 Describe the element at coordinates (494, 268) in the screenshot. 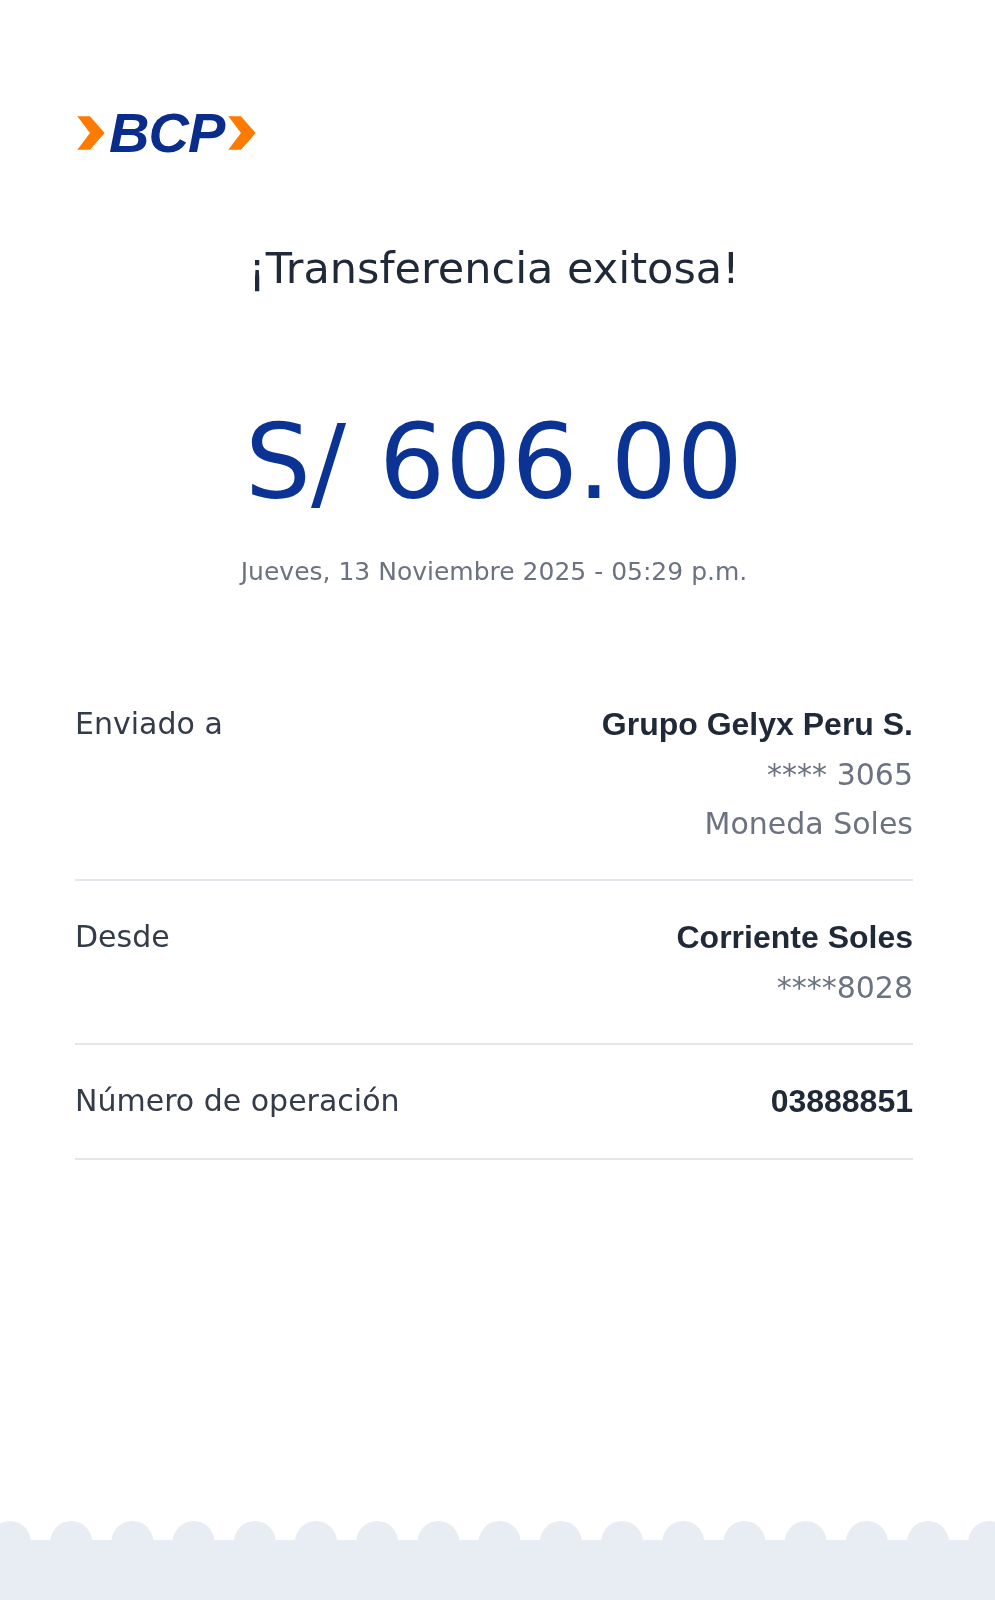

I see `success-title: ¡Transferencia exitosa!` at that location.